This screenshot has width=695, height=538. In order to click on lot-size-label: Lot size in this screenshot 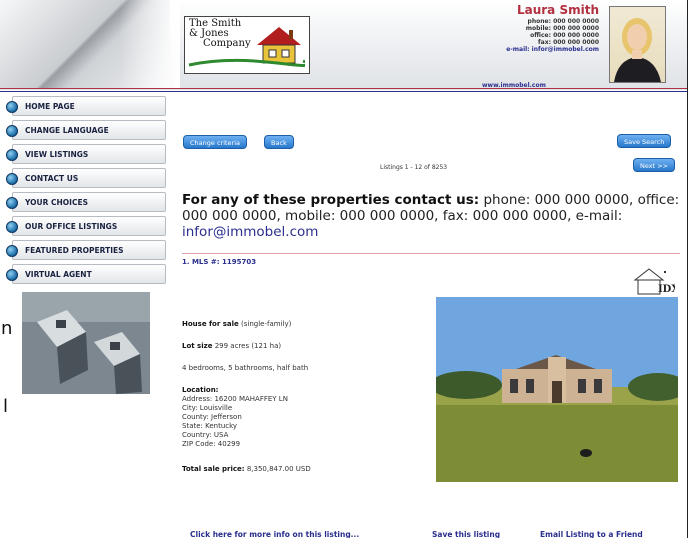, I will do `click(197, 346)`.